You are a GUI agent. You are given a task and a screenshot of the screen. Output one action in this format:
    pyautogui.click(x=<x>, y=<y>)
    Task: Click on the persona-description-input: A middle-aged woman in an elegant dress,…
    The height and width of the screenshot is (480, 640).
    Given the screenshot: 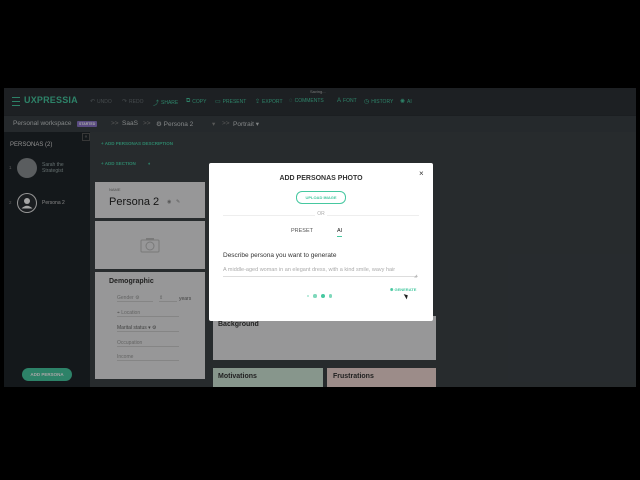 What is the action you would take?
    pyautogui.click(x=320, y=272)
    